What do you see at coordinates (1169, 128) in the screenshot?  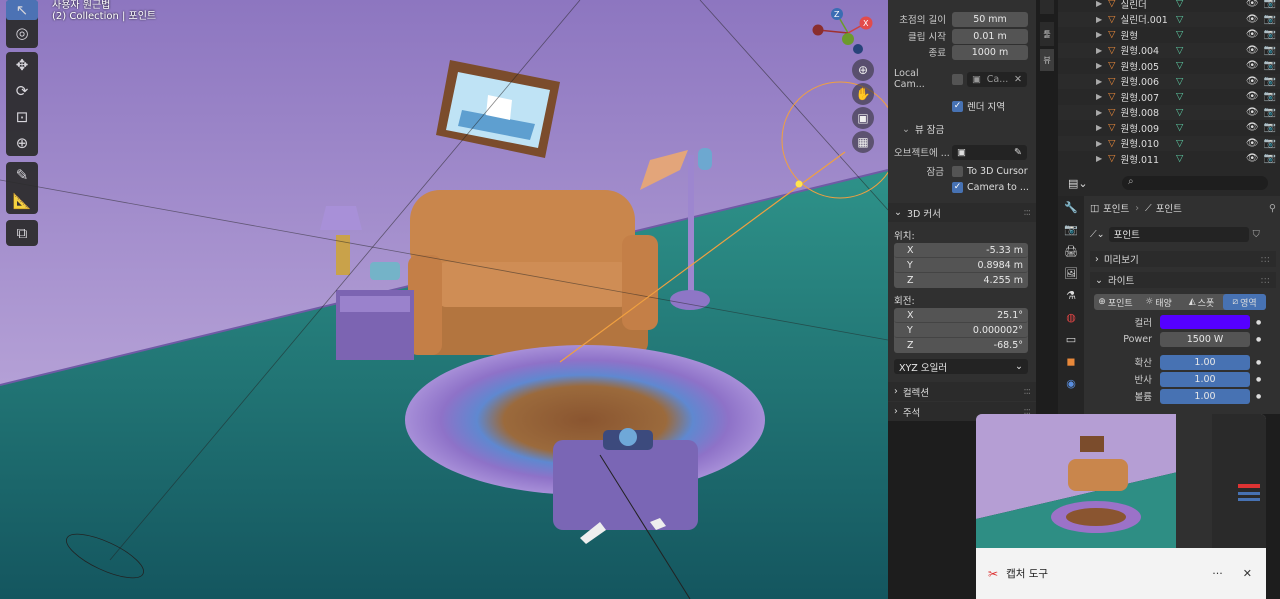 I see `outliner-row: ▶ ▽ 원형.009 ▽ 👁 📷` at bounding box center [1169, 128].